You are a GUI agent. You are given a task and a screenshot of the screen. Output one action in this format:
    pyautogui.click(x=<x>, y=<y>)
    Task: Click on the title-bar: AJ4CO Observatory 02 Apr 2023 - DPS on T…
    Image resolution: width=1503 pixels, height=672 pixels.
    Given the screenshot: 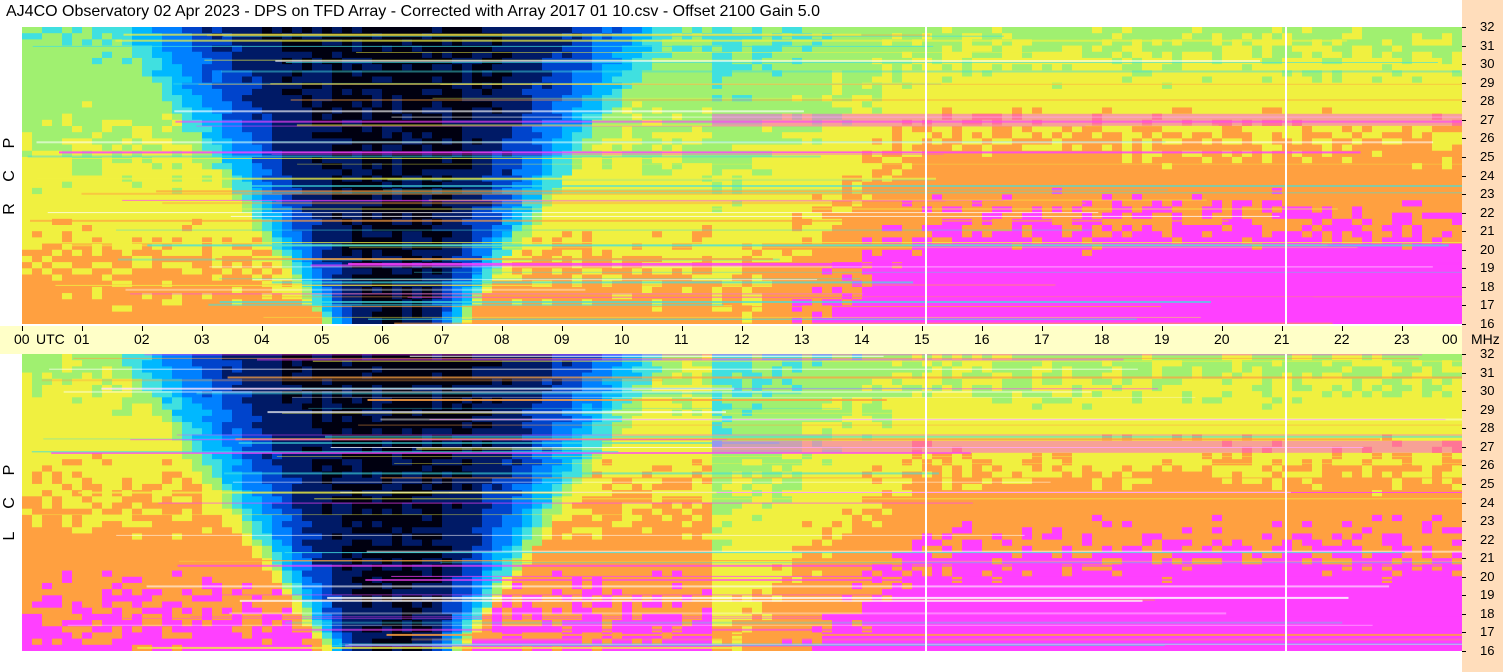 What is the action you would take?
    pyautogui.click(x=731, y=13)
    